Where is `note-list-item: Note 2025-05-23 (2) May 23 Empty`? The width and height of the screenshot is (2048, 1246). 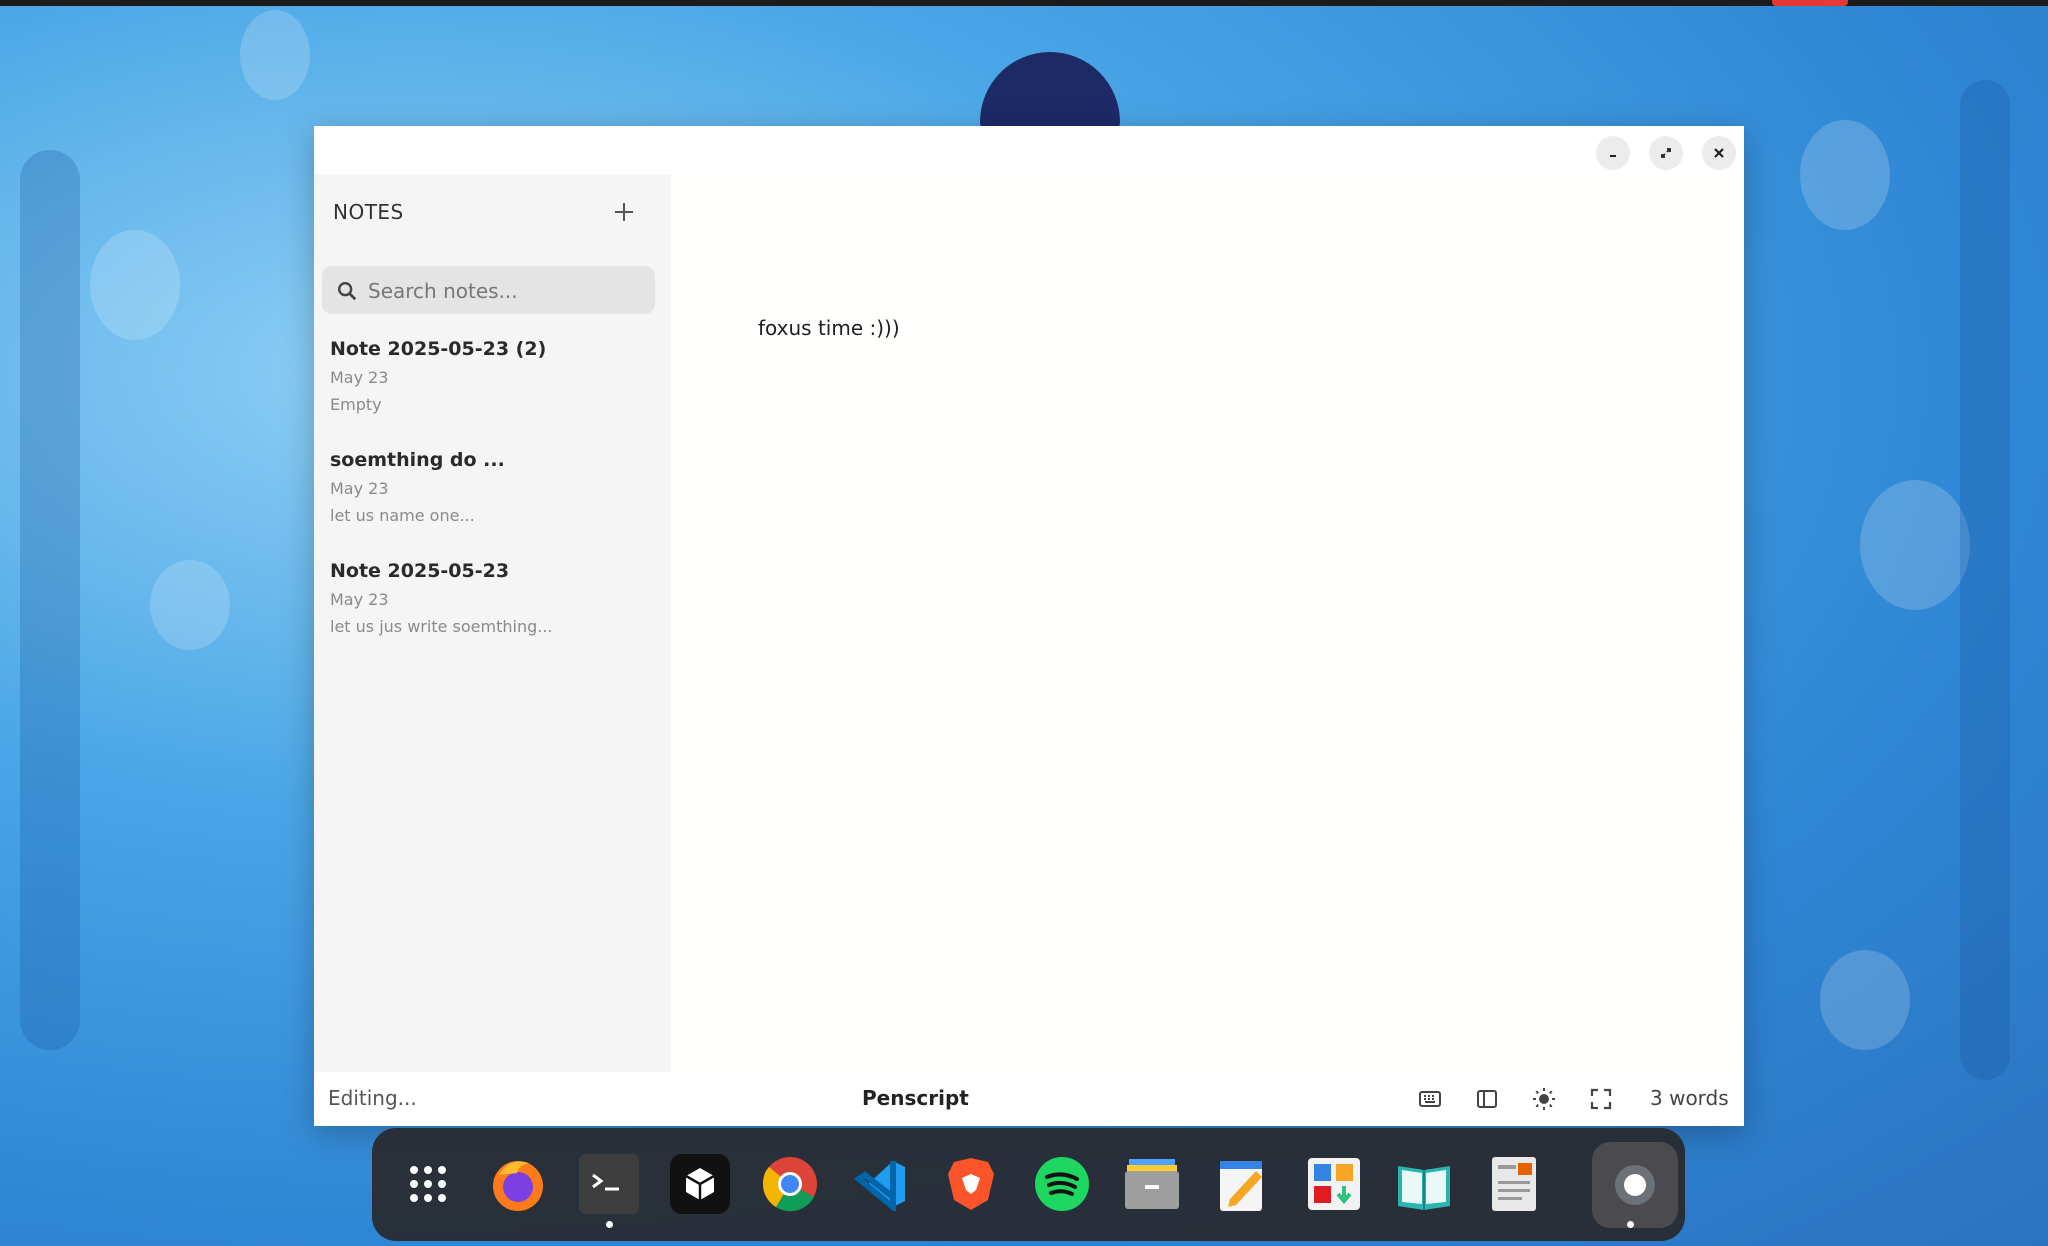 note-list-item: Note 2025-05-23 (2) May 23 Empty is located at coordinates (490, 388).